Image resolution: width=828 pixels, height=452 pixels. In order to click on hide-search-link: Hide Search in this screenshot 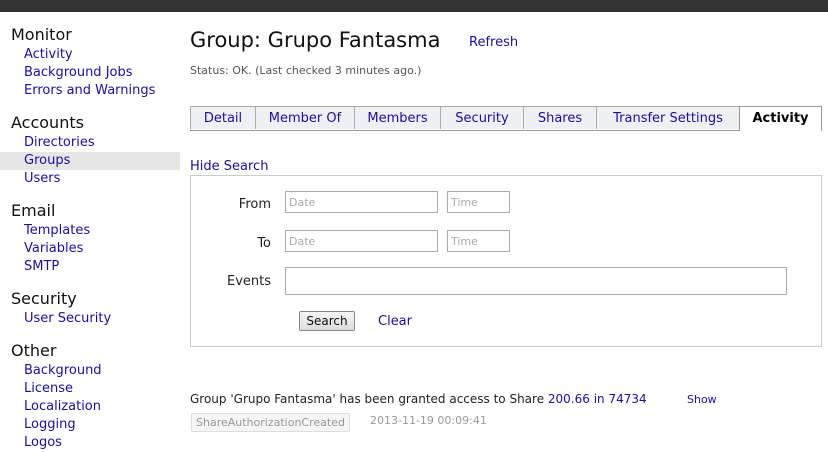, I will do `click(229, 166)`.